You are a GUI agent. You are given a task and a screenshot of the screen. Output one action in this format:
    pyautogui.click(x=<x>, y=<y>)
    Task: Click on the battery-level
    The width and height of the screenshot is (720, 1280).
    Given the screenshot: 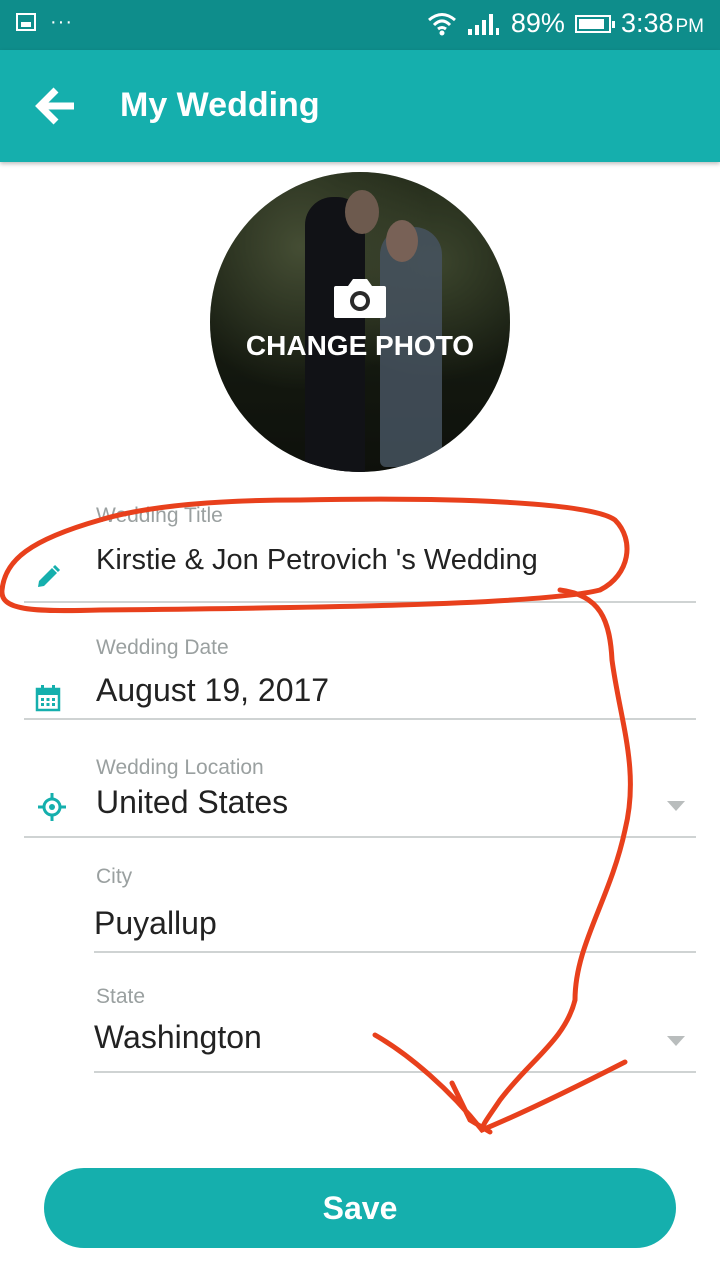 What is the action you would take?
    pyautogui.click(x=591, y=23)
    